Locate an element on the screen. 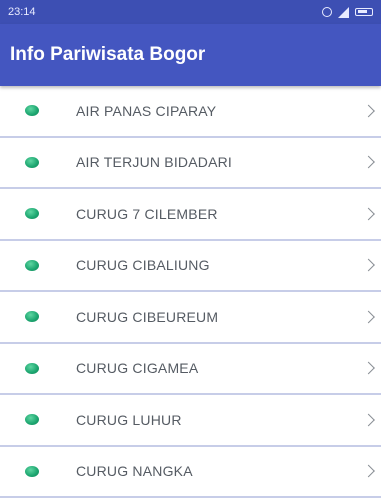 The image size is (381, 501). list-item: CURUG CIBALIUNG is located at coordinates (190, 266).